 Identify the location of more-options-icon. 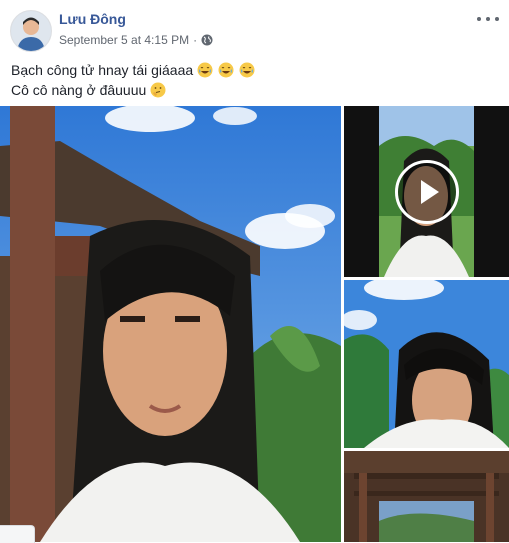
(488, 19).